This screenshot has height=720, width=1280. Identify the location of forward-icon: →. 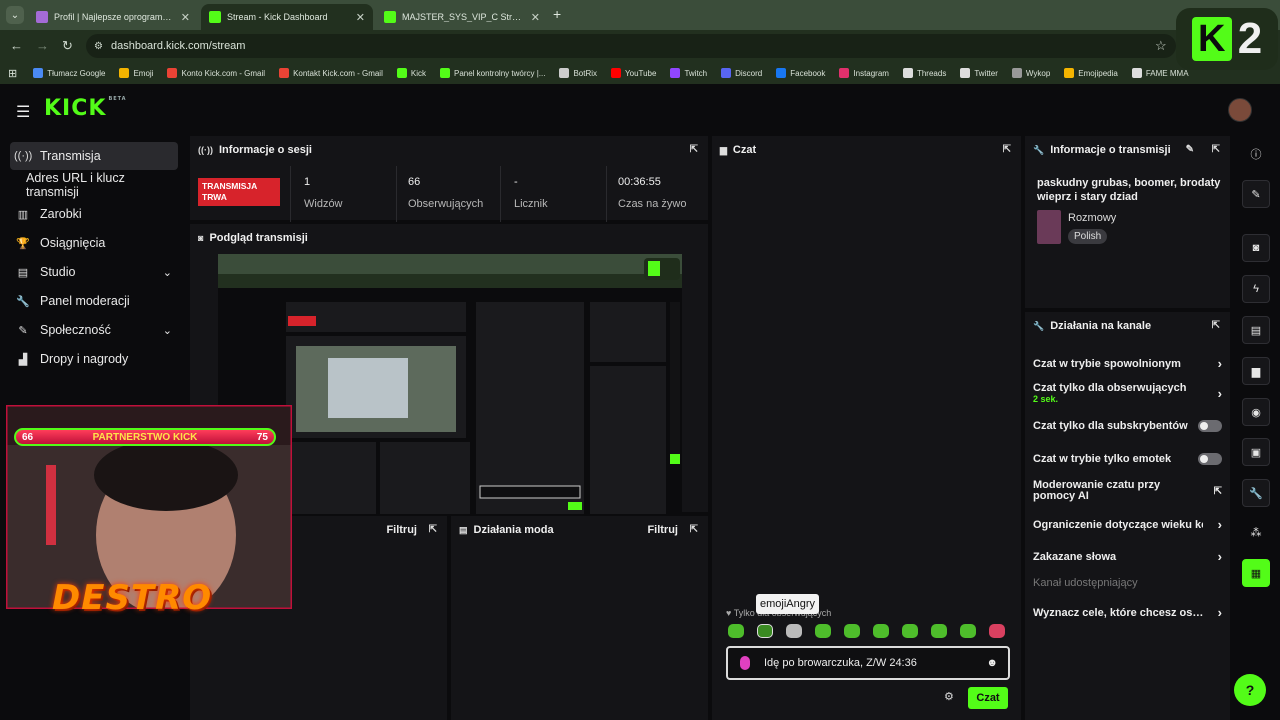
(42, 45).